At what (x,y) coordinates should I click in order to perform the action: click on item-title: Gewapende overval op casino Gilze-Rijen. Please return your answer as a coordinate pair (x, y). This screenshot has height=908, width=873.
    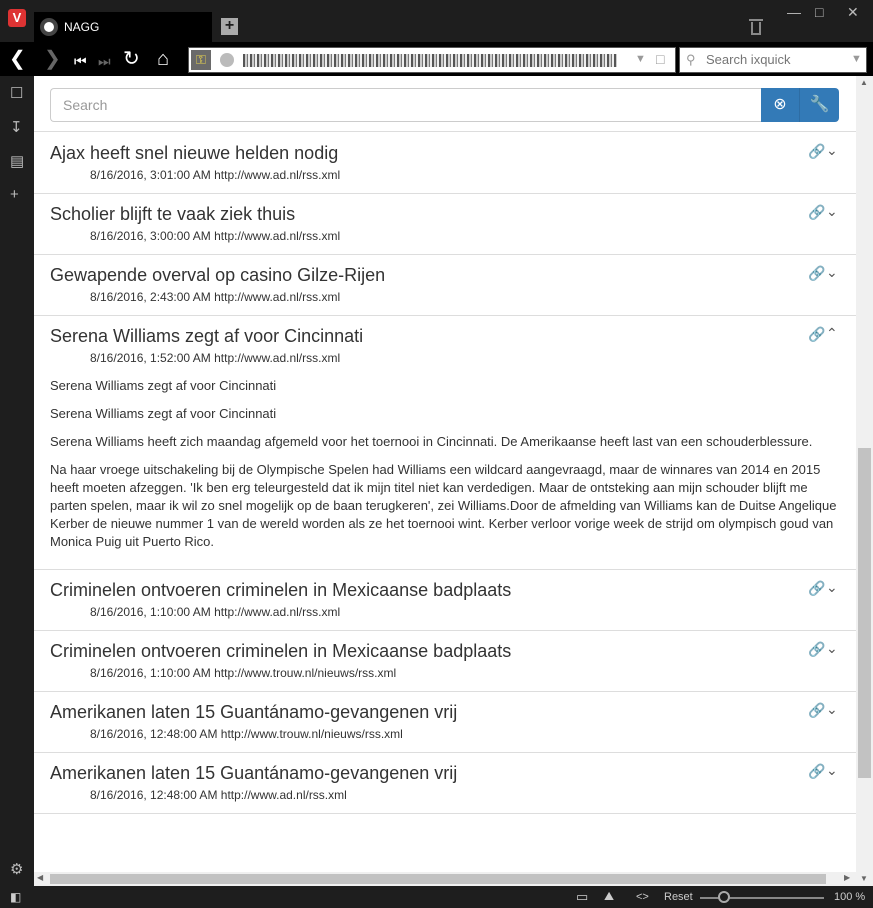
    Looking at the image, I should click on (445, 275).